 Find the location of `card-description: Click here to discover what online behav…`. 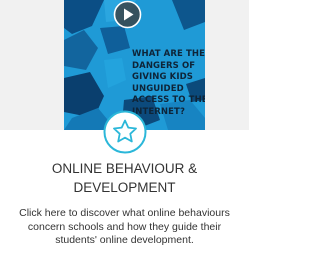

card-description: Click here to discover what online behav… is located at coordinates (124, 226).